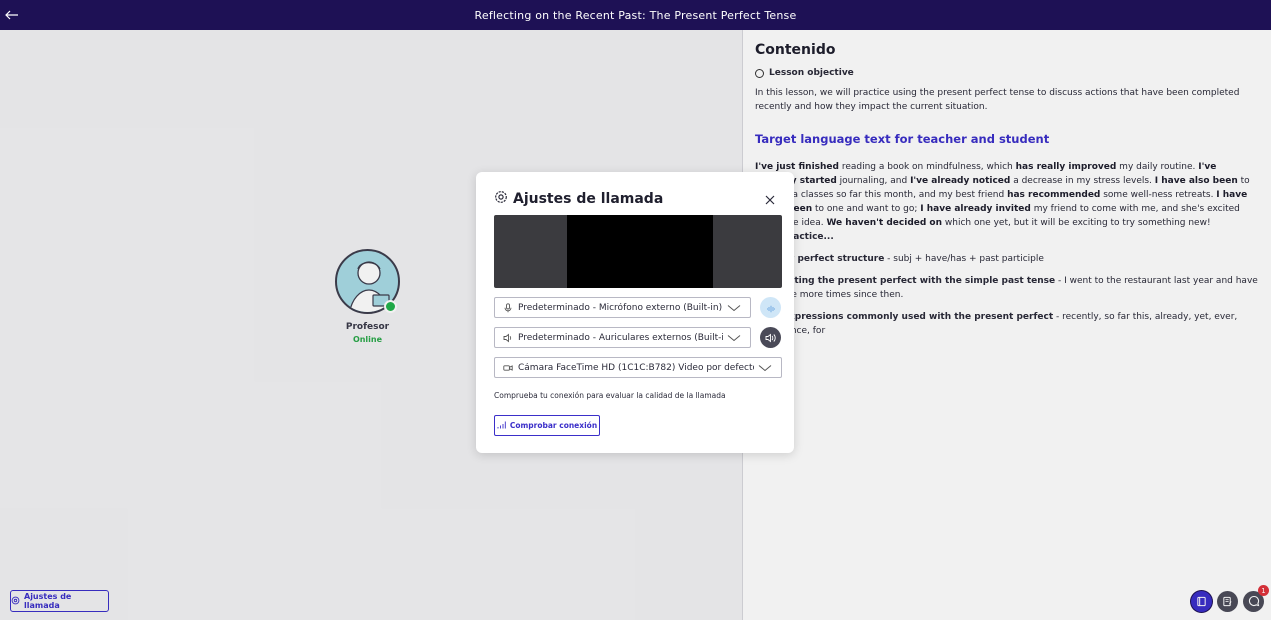  Describe the element at coordinates (588, 198) in the screenshot. I see `dialog-title: Ajustes de llamada` at that location.